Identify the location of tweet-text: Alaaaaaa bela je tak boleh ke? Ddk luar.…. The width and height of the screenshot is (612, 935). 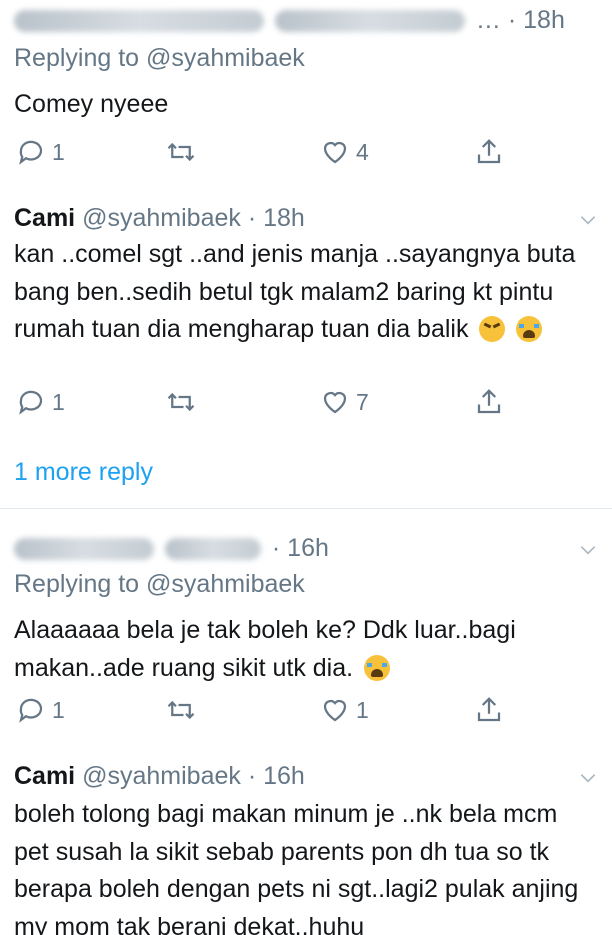
(303, 649).